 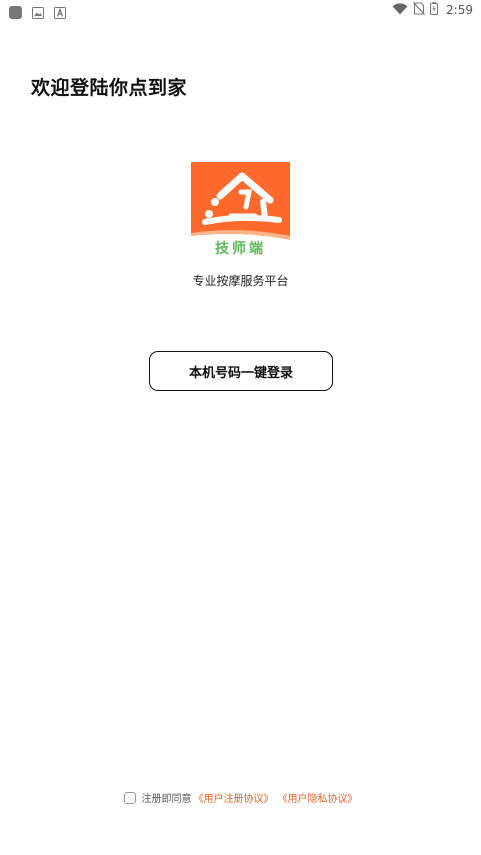 I want to click on app-logo: 技师端, so click(x=240, y=211).